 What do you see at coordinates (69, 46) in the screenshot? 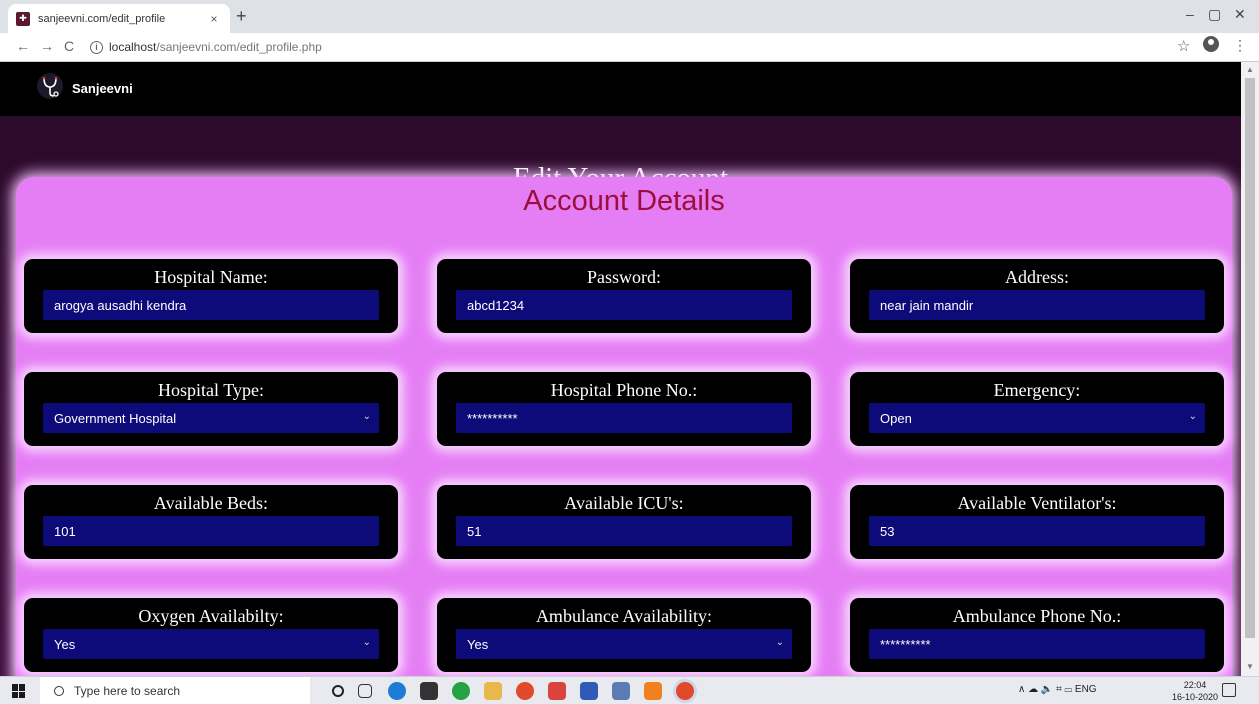
I see `reload-icon: C` at bounding box center [69, 46].